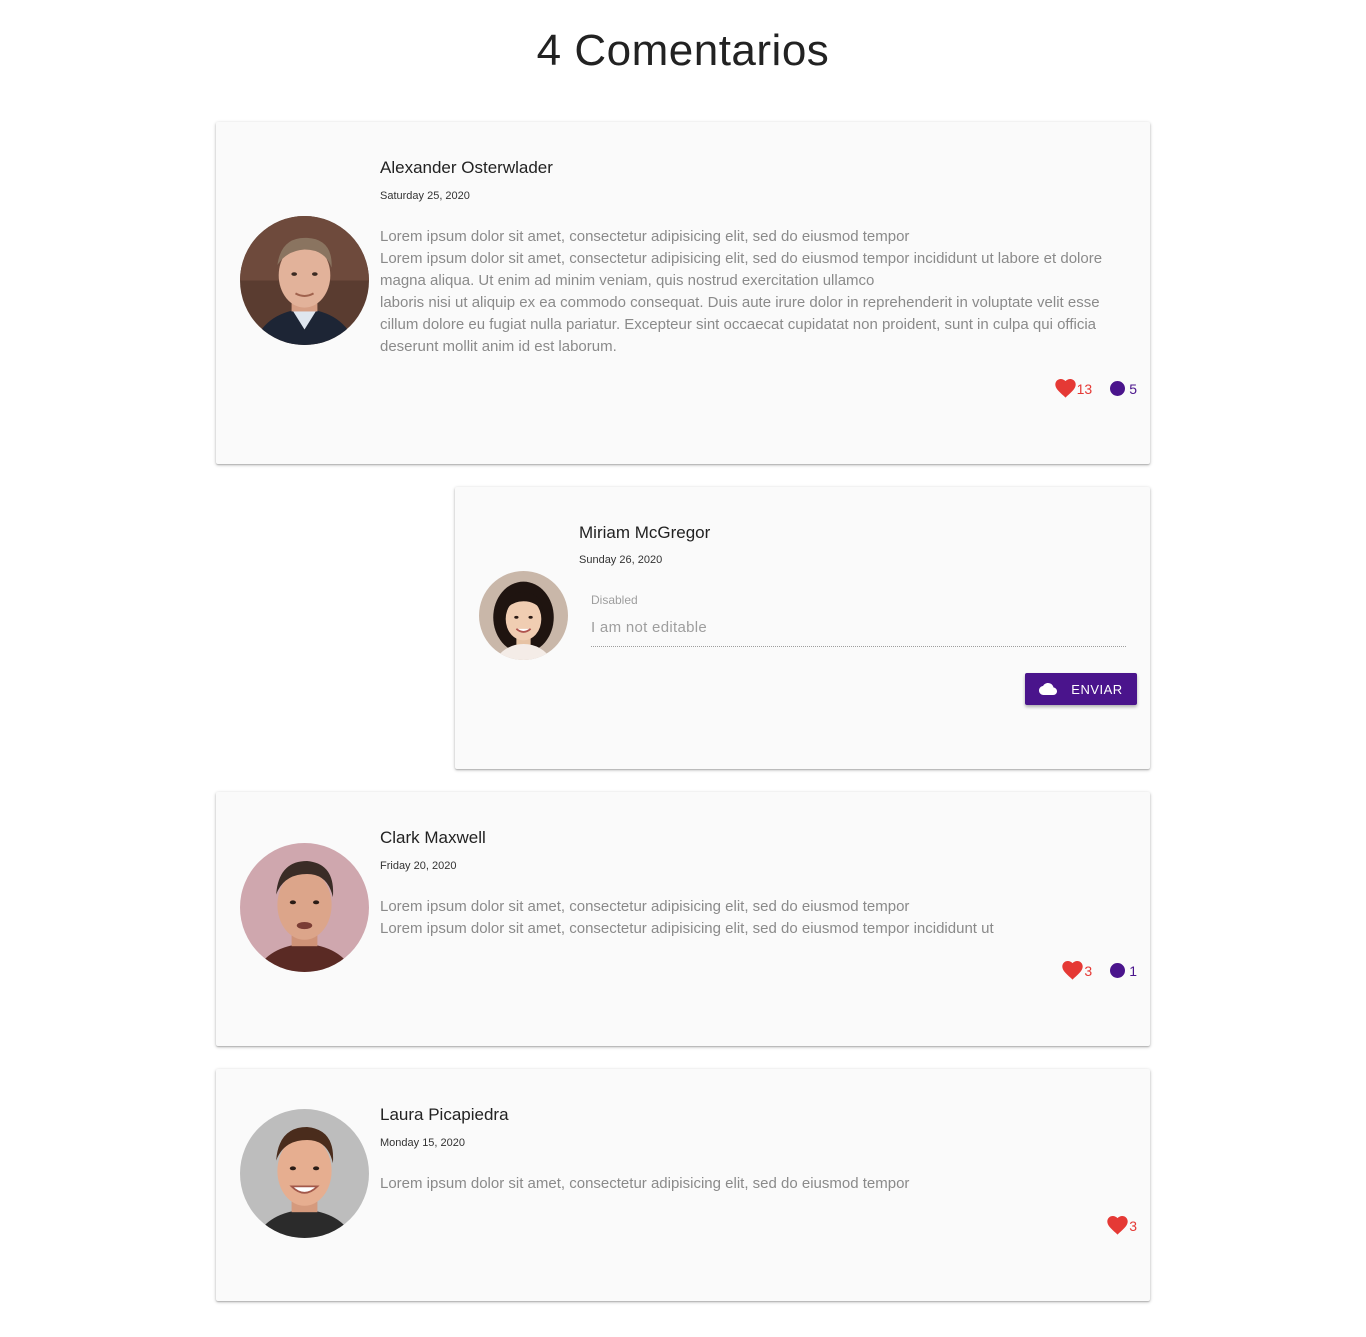 Image resolution: width=1366 pixels, height=1337 pixels. What do you see at coordinates (1133, 970) in the screenshot?
I see `reply-count: 1` at bounding box center [1133, 970].